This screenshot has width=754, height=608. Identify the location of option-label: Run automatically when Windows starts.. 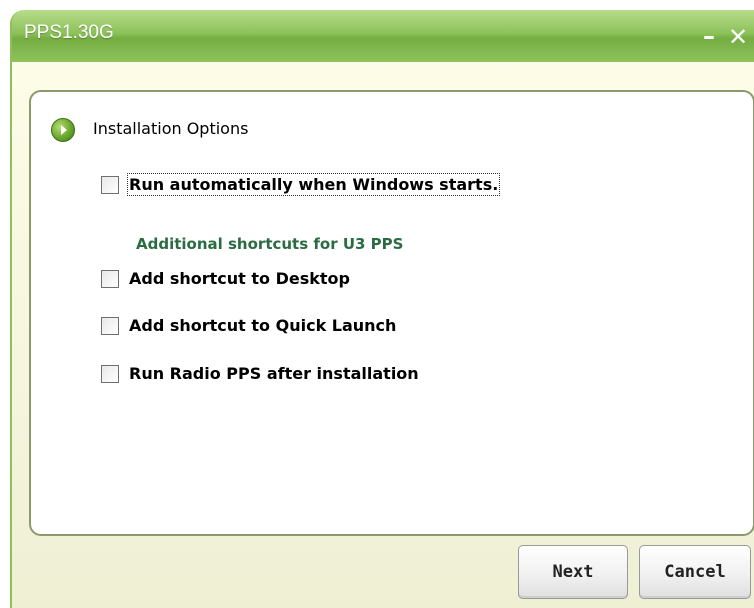
(313, 184).